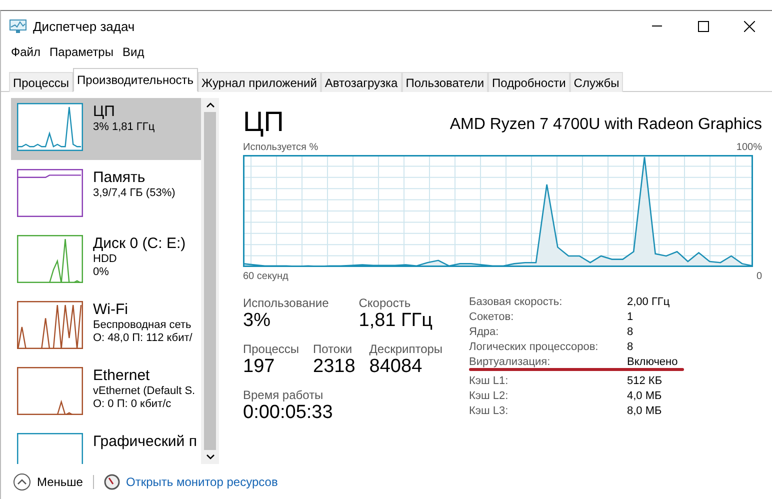  I want to click on stat-value: 2318, so click(334, 367).